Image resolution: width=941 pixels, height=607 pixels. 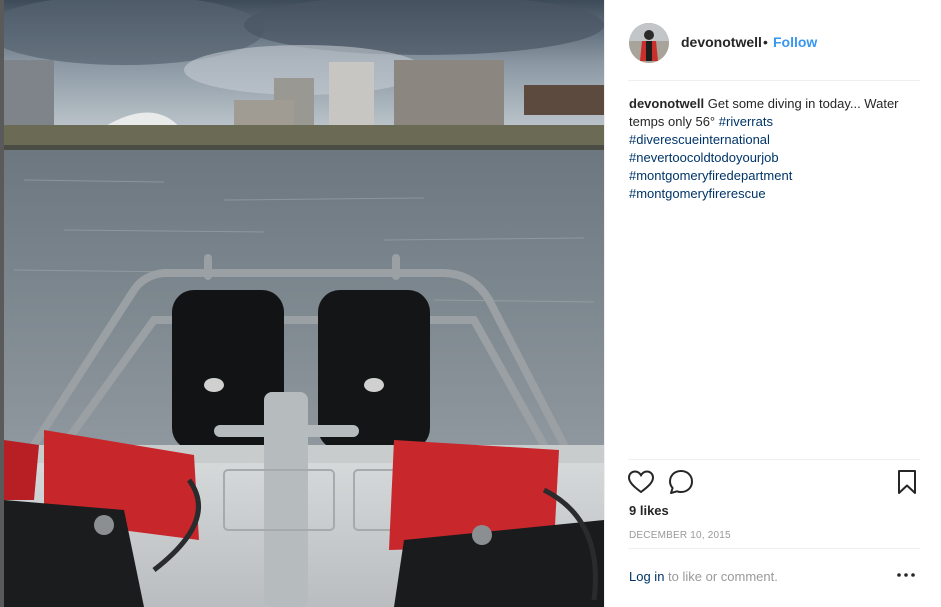 I want to click on save-button, so click(x=907, y=482).